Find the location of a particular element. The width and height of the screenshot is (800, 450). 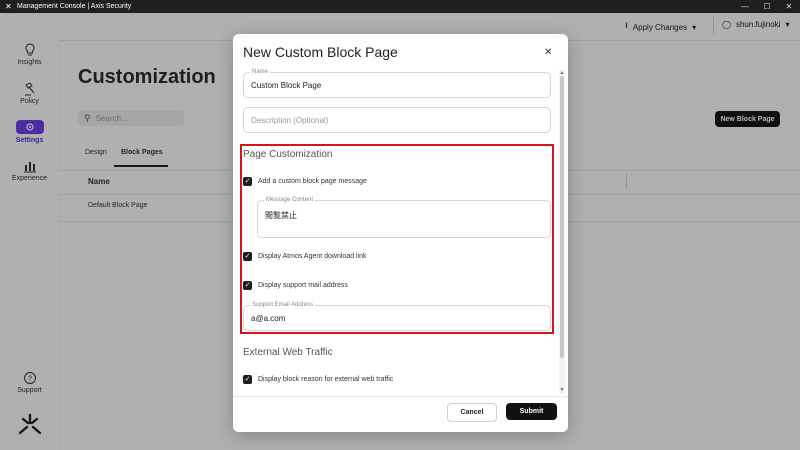

dialog-title: New Custom Block Page is located at coordinates (320, 52).